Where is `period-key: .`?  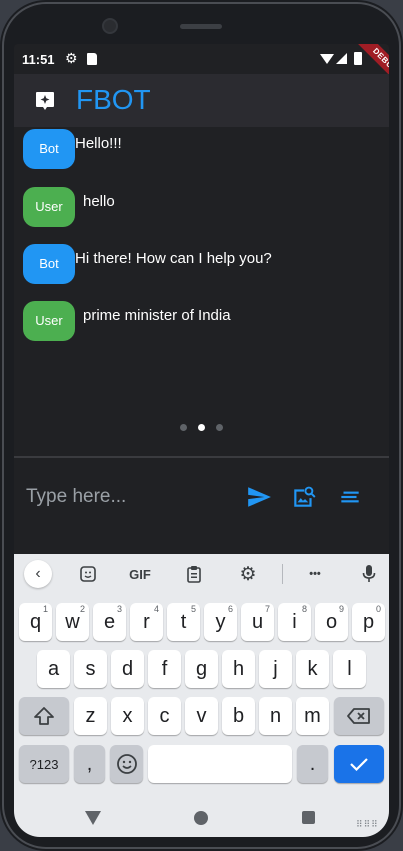
period-key: . is located at coordinates (312, 764).